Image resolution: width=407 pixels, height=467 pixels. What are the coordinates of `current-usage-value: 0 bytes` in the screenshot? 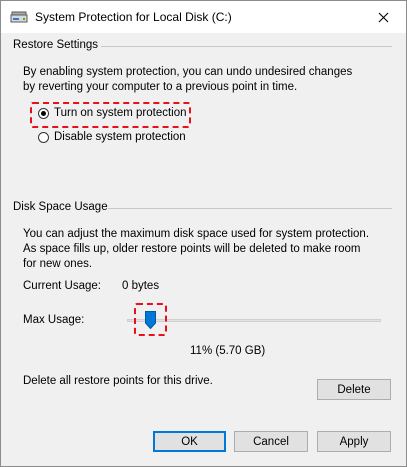 It's located at (141, 286).